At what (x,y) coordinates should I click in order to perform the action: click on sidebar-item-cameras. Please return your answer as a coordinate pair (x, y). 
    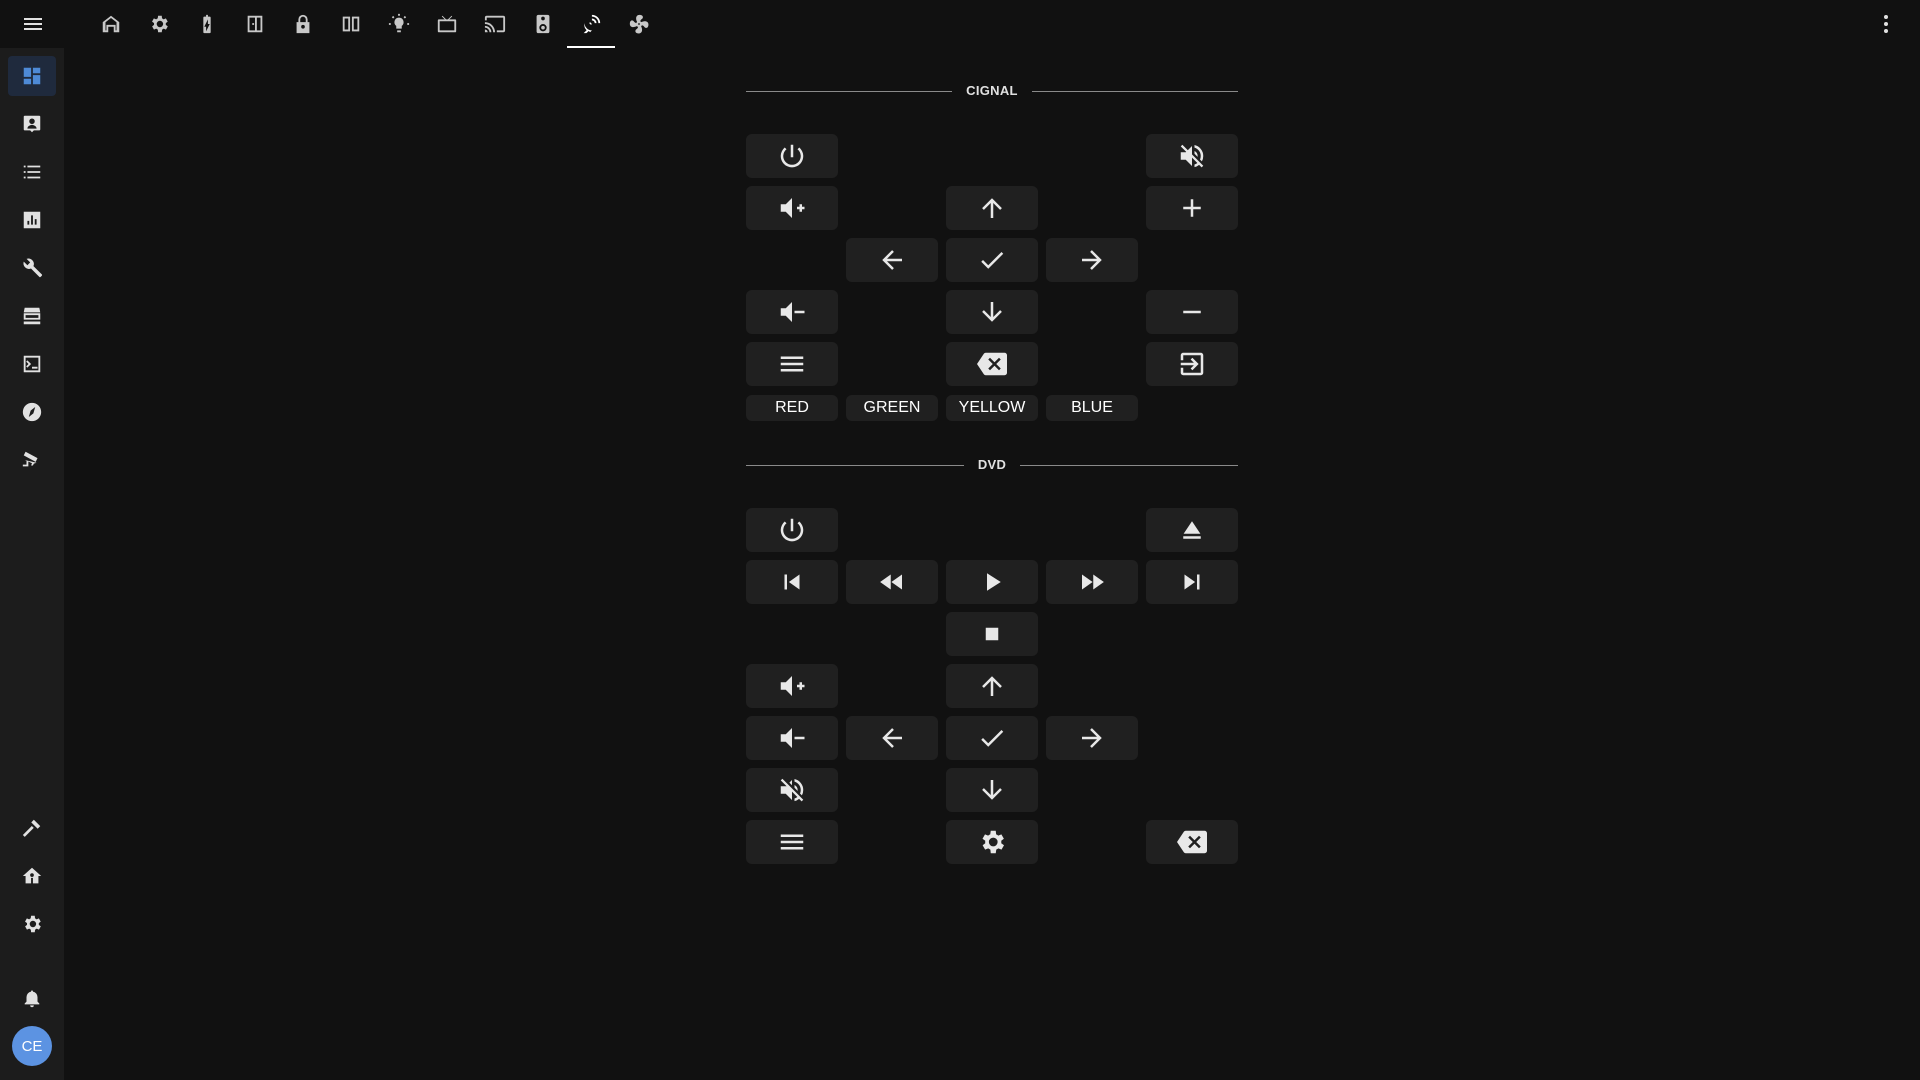
    Looking at the image, I should click on (32, 460).